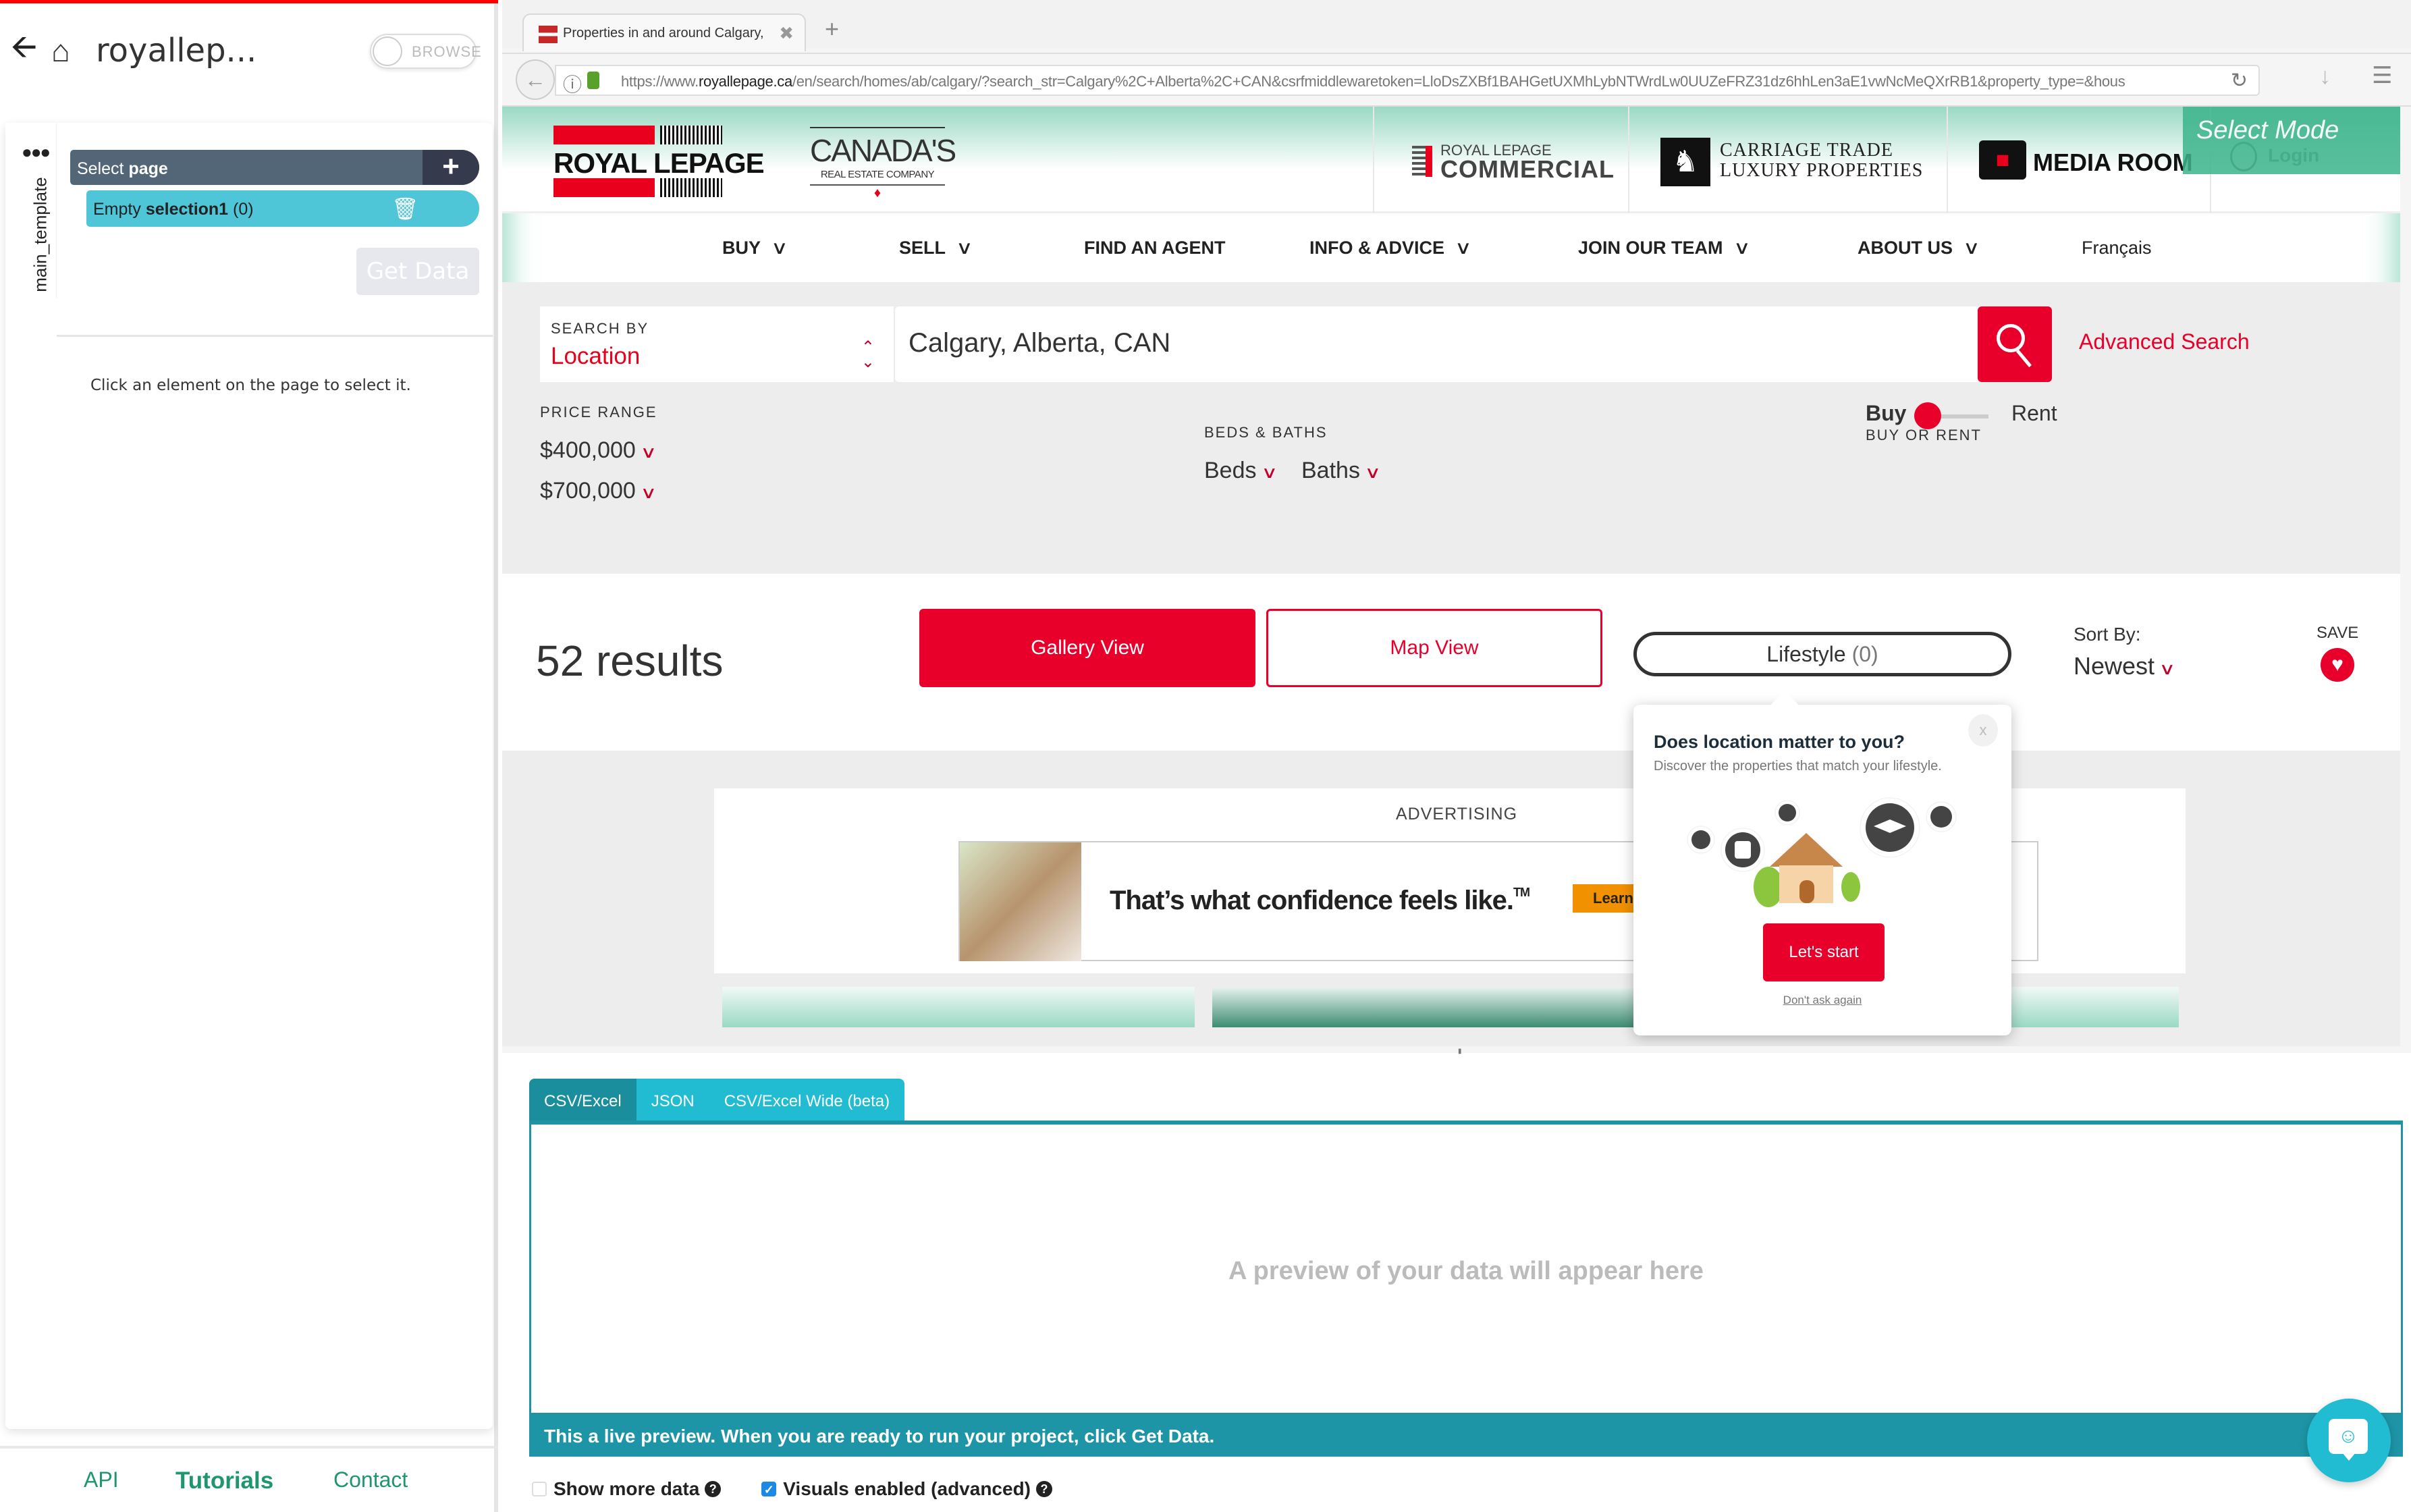  Describe the element at coordinates (832, 29) in the screenshot. I see `new-tab-button: +` at that location.